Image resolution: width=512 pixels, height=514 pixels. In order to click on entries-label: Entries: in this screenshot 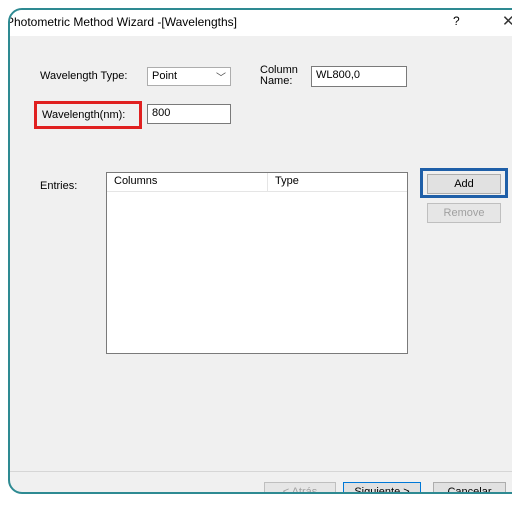, I will do `click(59, 186)`.